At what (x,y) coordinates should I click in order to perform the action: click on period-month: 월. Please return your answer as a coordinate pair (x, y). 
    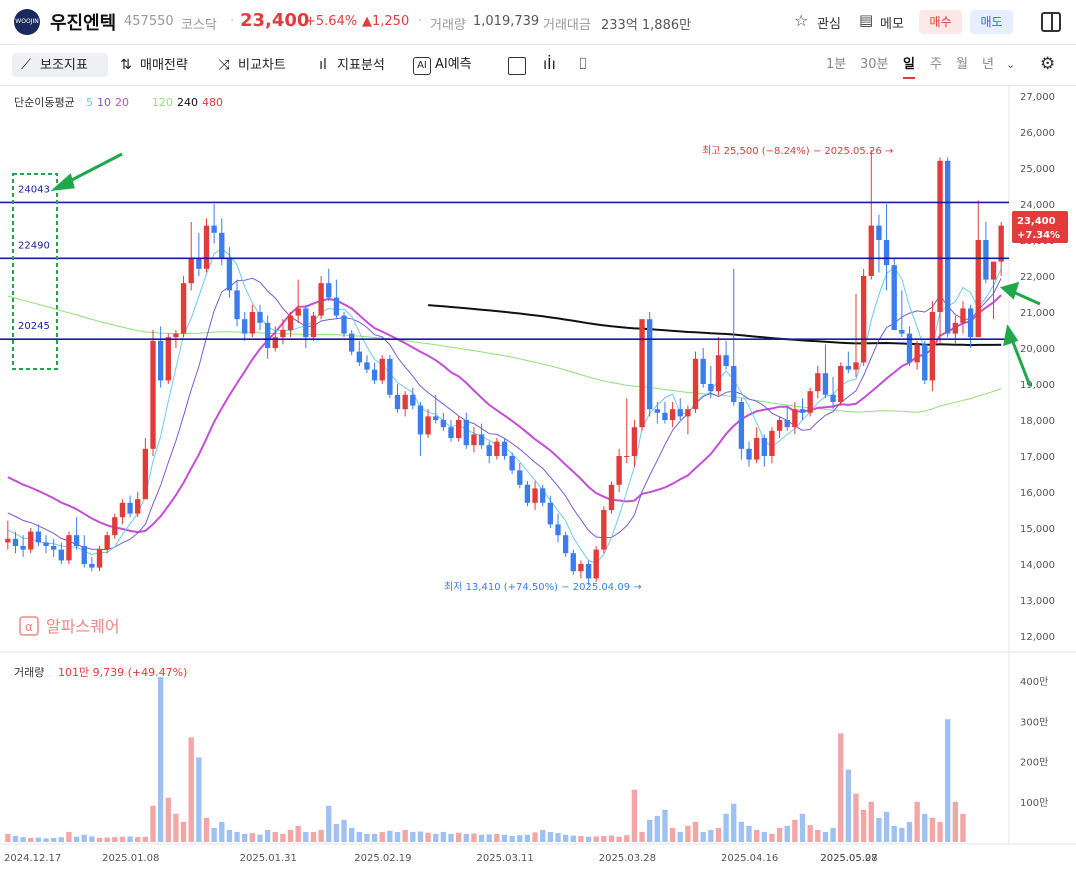
    Looking at the image, I should click on (962, 65).